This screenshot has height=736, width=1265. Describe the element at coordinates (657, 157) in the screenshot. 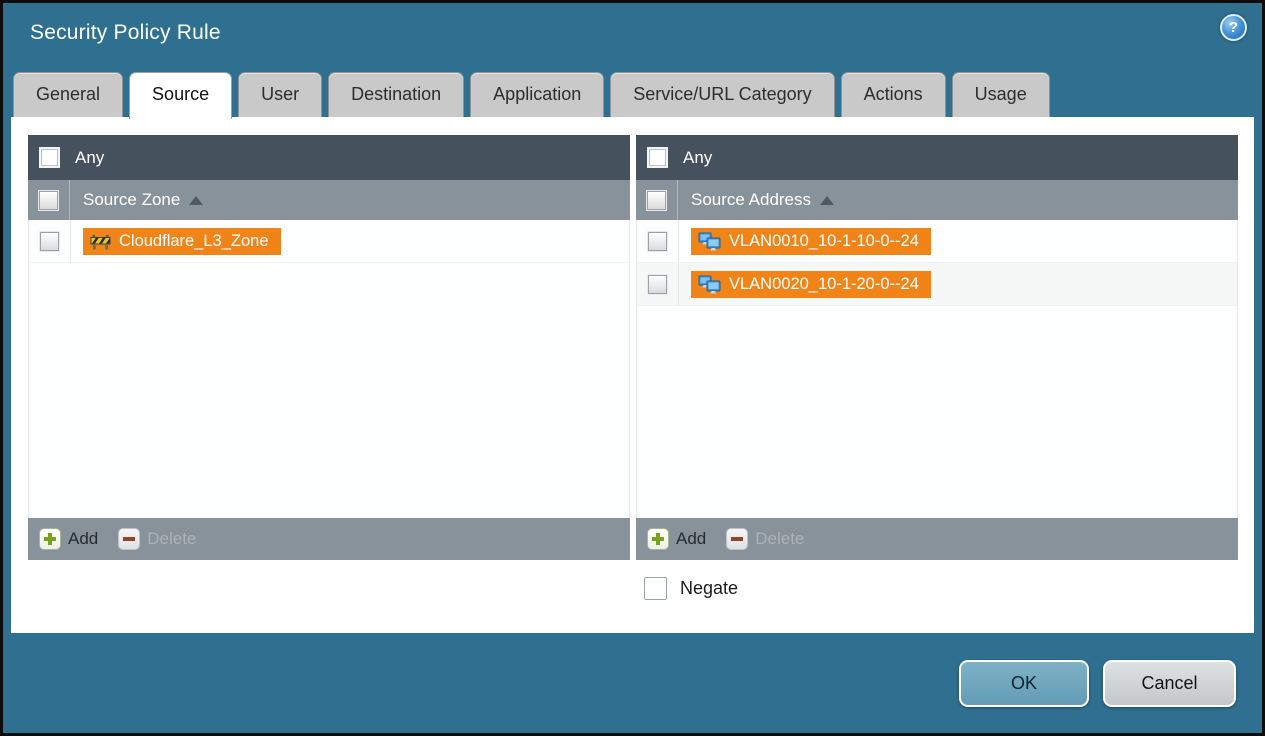

I see `source-address-any-checkbox` at that location.